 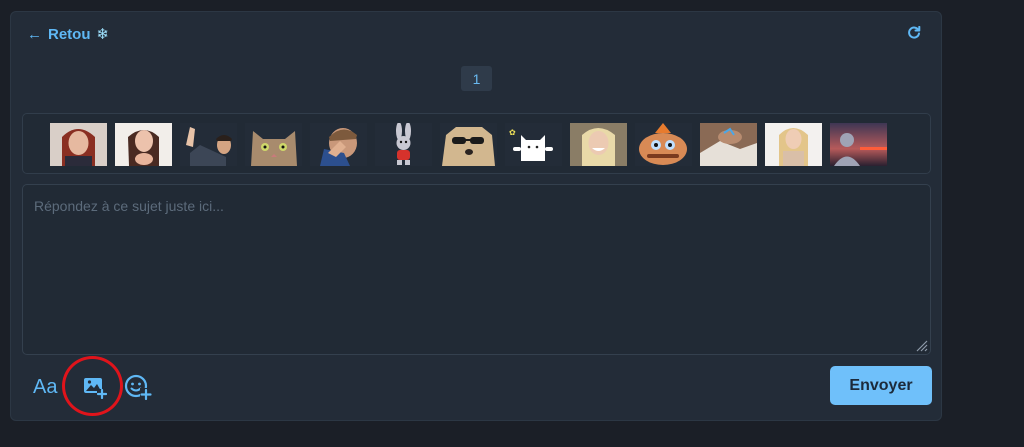 I want to click on sticker-bar: ✿, so click(x=476, y=143).